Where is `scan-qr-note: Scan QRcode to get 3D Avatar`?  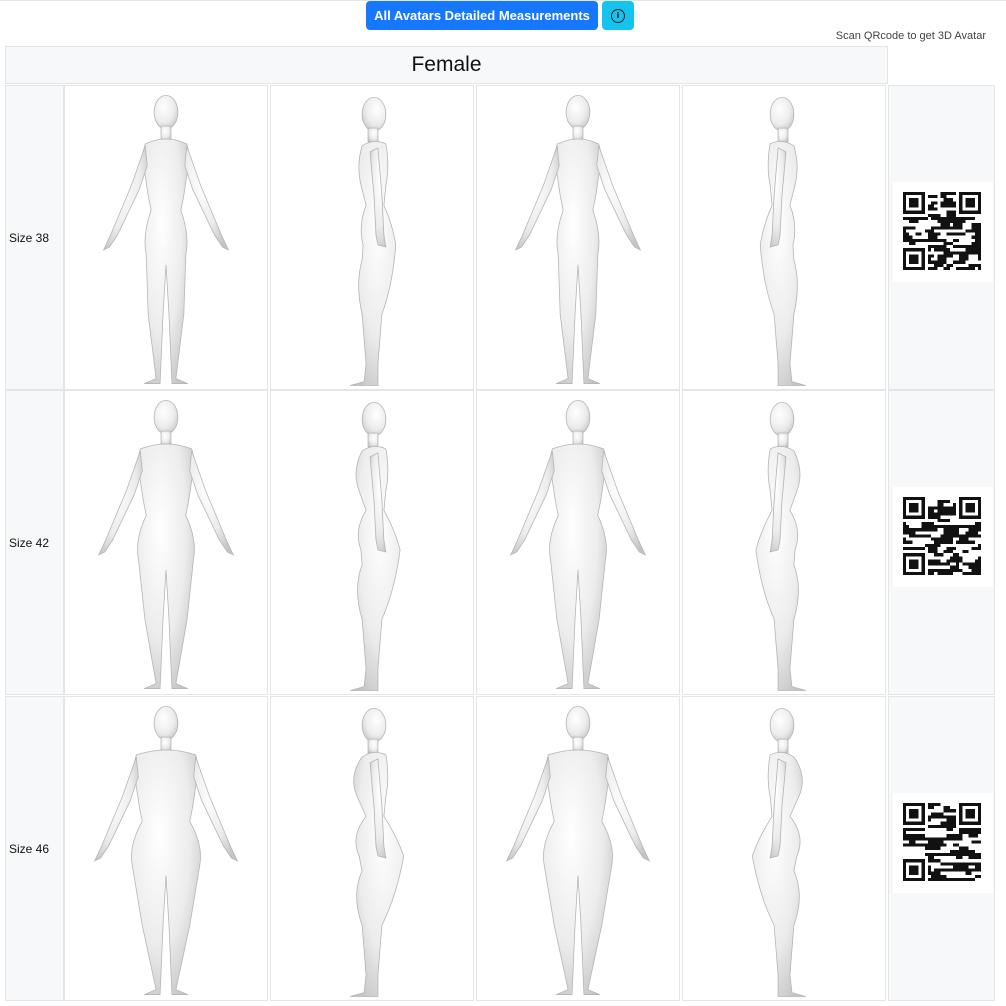
scan-qr-note: Scan QRcode to get 3D Avatar is located at coordinates (910, 36).